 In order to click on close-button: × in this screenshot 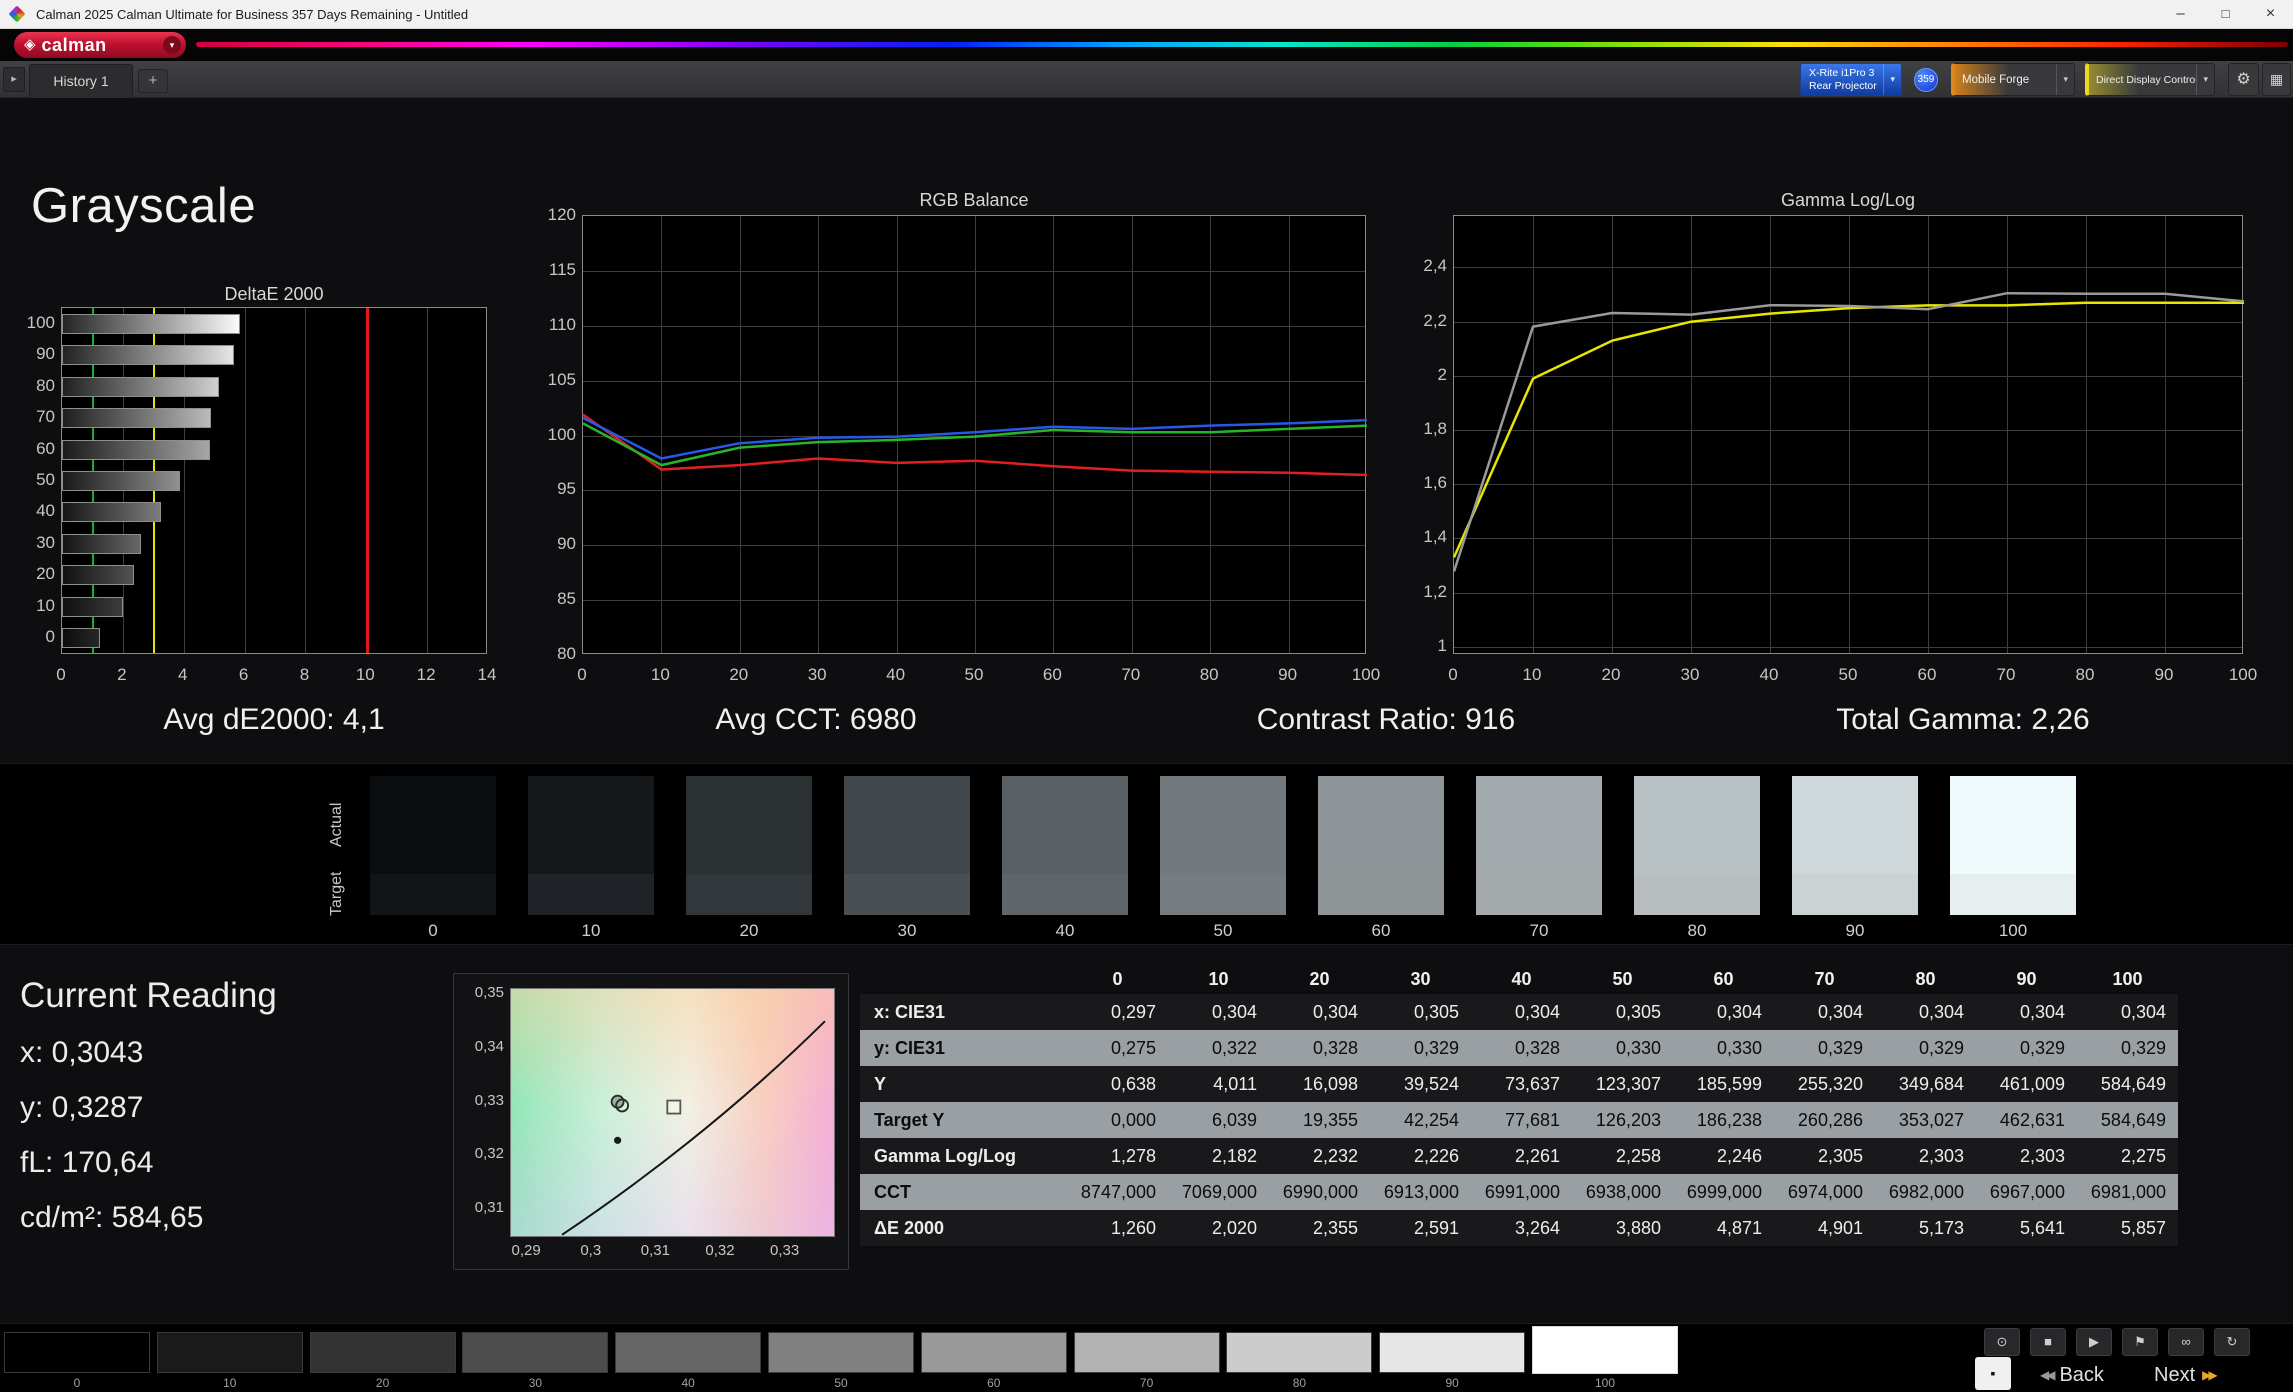, I will do `click(2270, 14)`.